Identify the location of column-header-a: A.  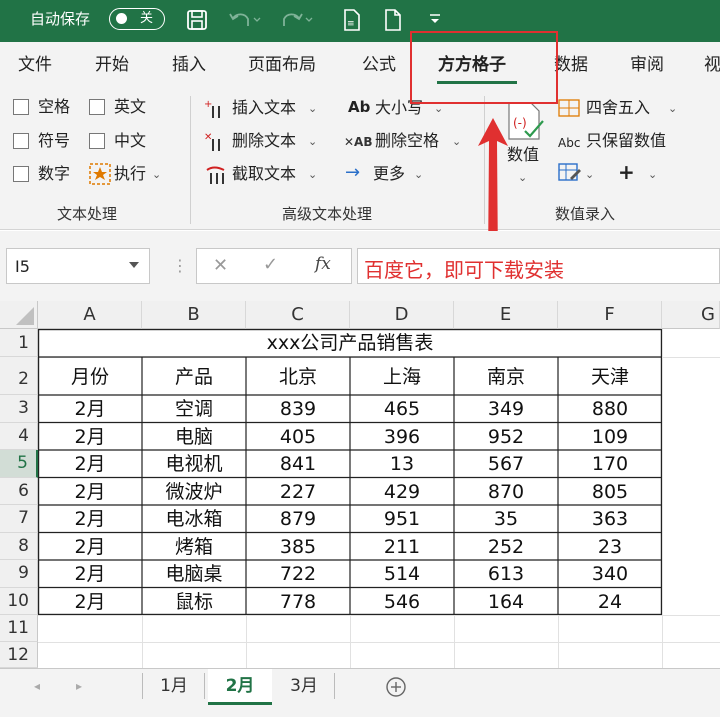
(90, 315).